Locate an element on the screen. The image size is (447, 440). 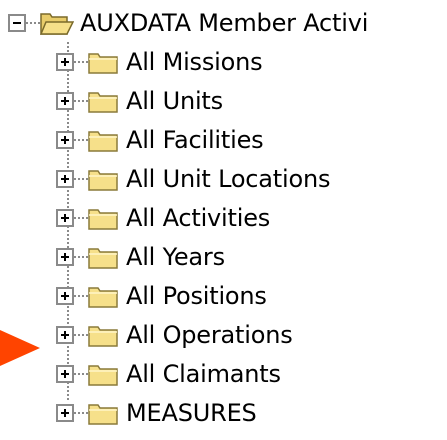
tree-node-all-claimants: All Claimants is located at coordinates (168, 374).